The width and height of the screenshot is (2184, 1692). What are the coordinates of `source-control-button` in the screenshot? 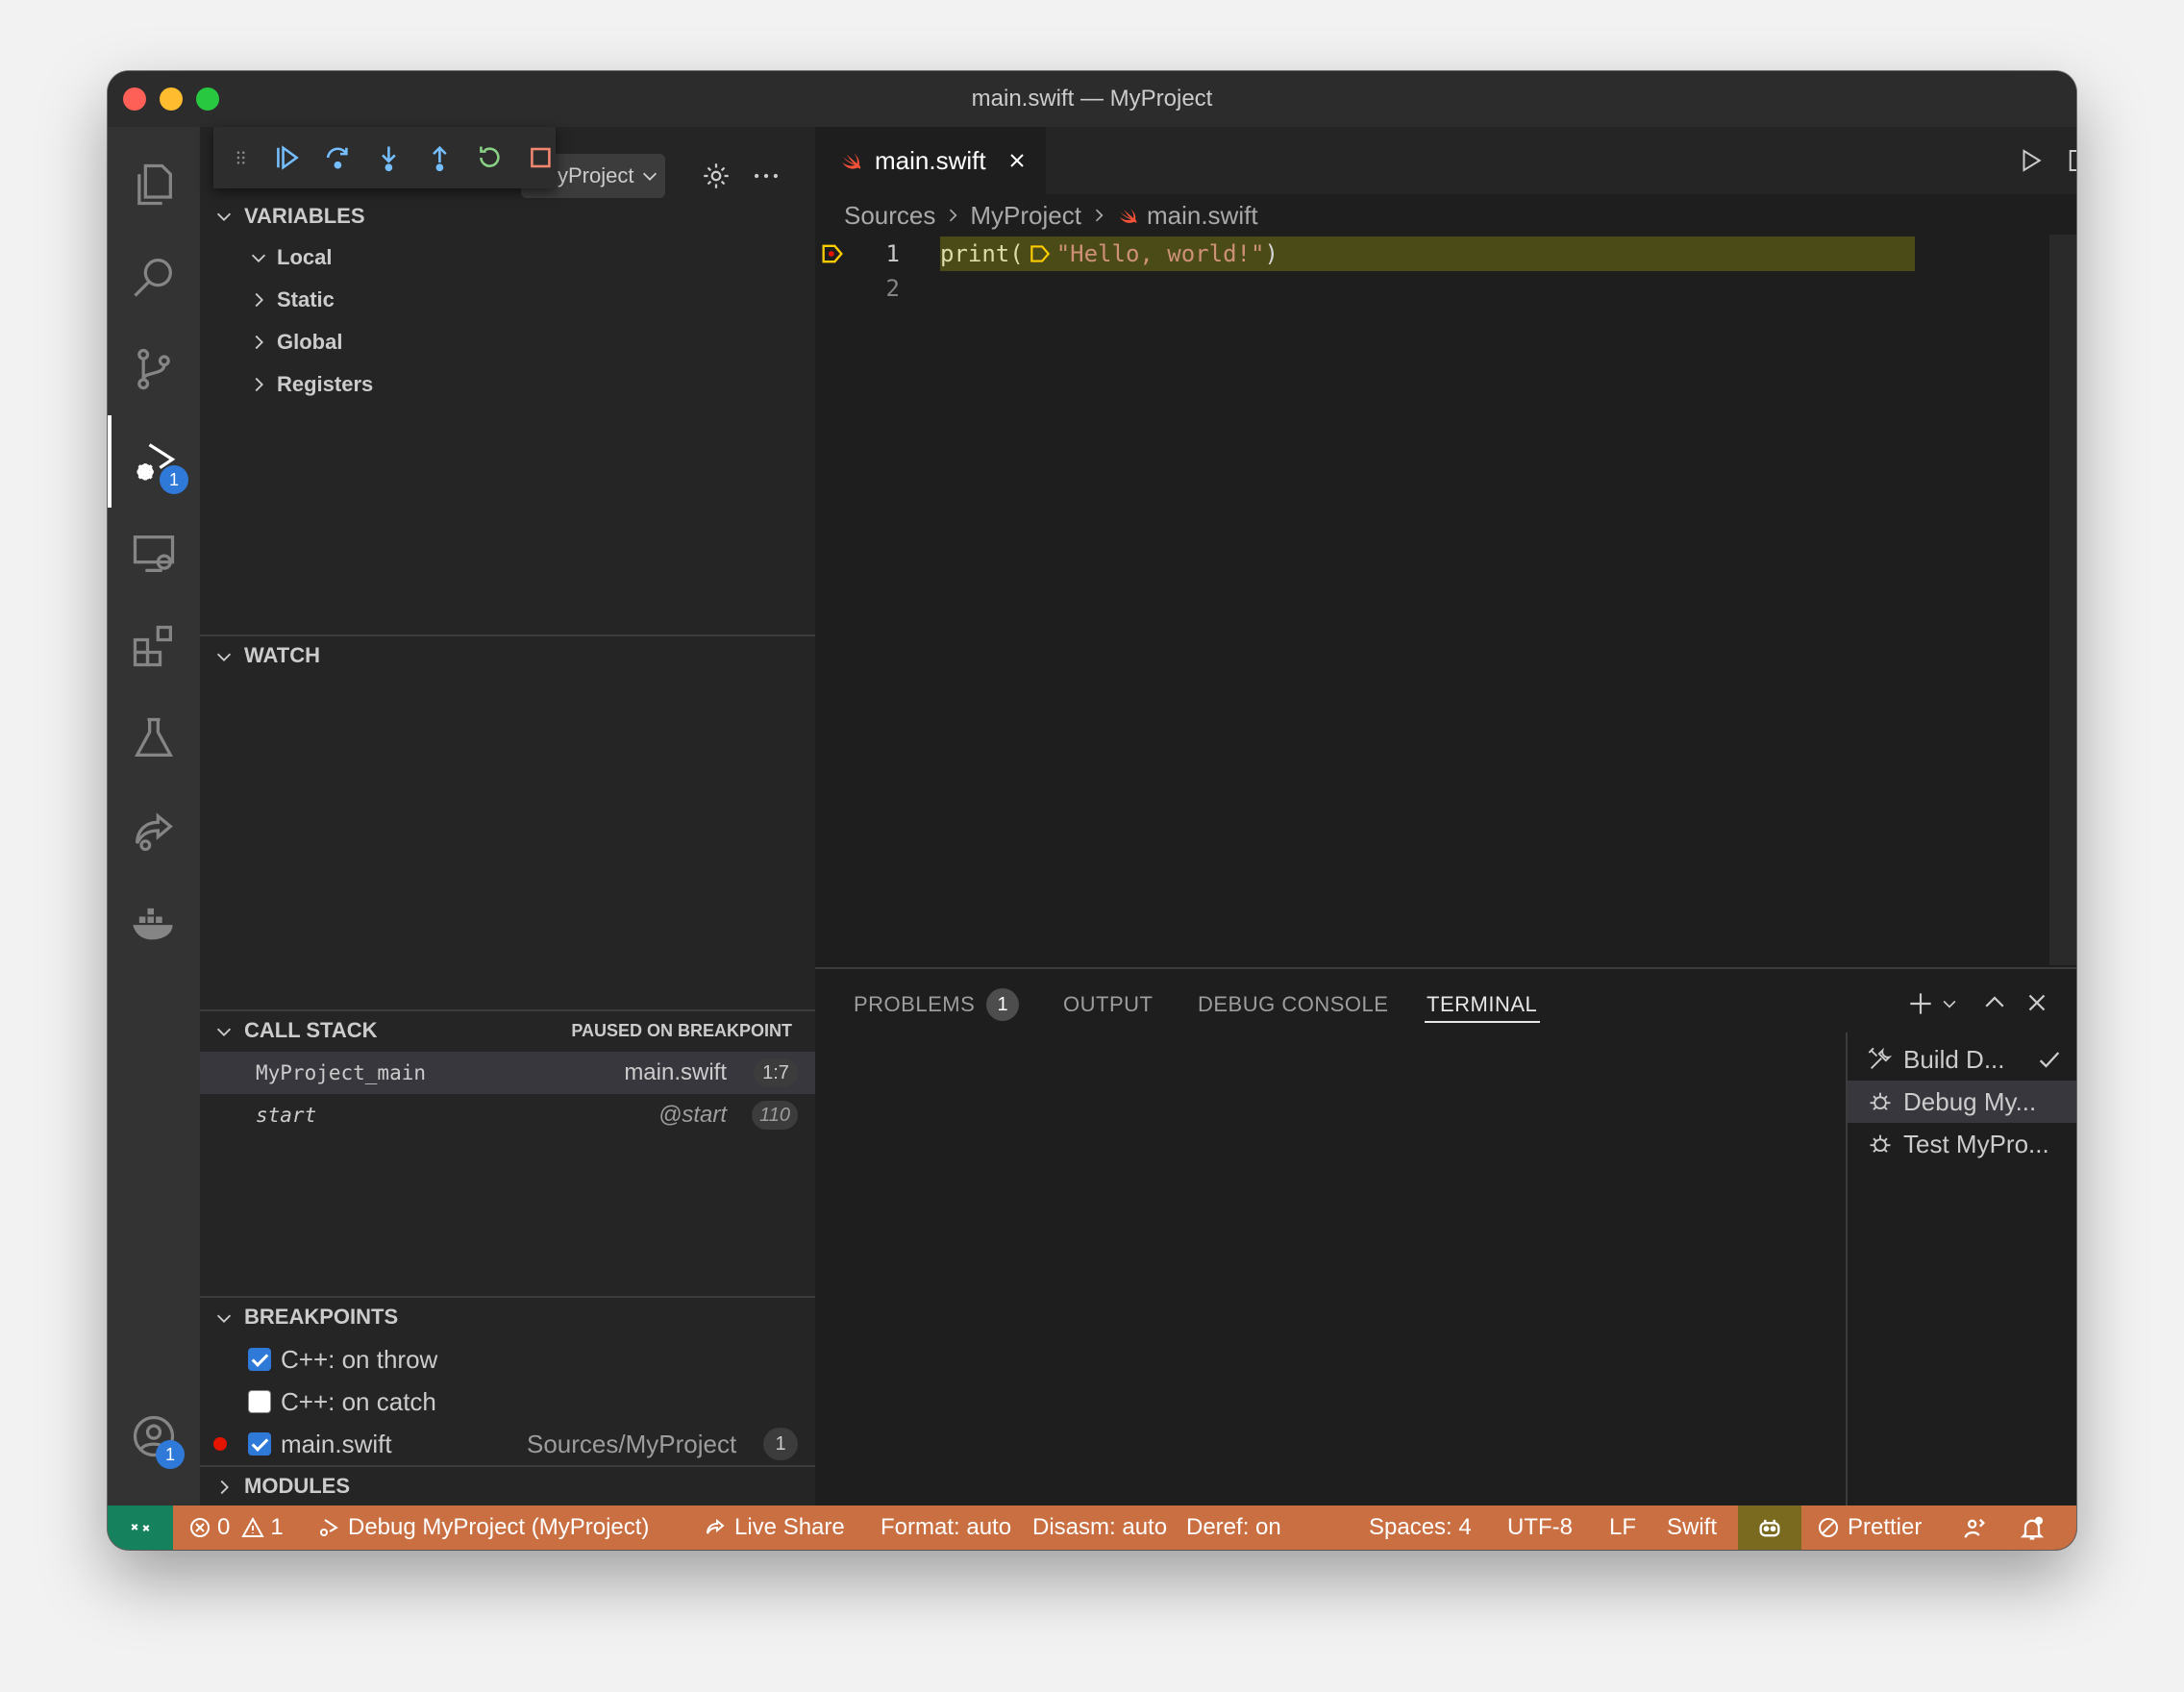 It's located at (154, 369).